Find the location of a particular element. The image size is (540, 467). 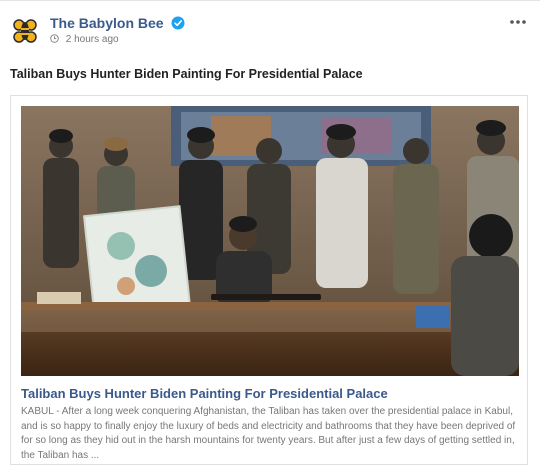

more-options-button is located at coordinates (518, 21).